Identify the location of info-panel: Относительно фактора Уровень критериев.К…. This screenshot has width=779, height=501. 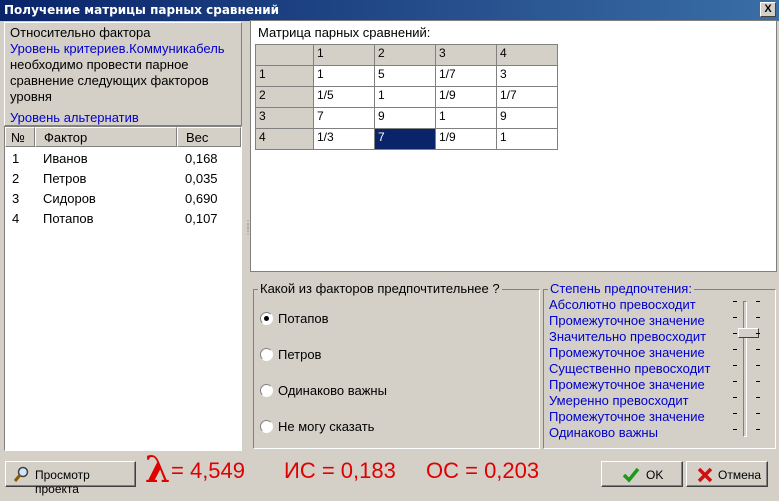
(123, 74).